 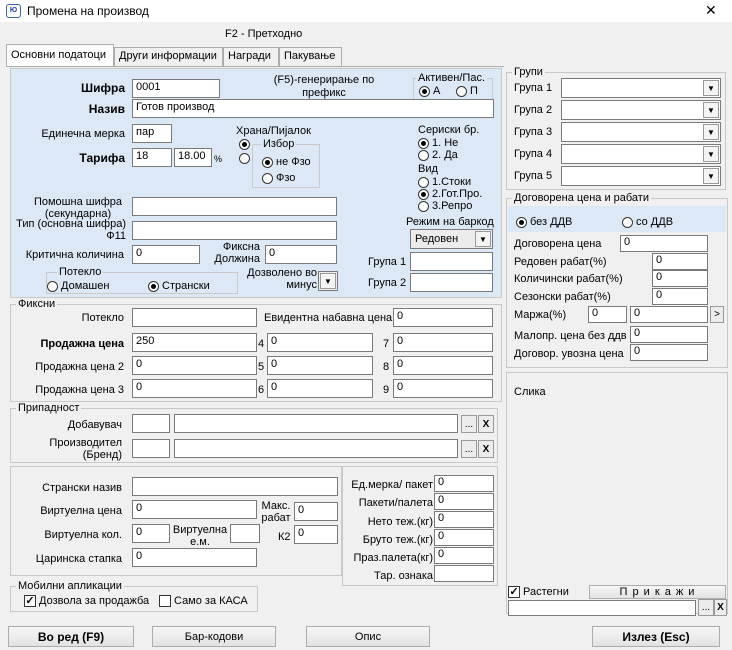 I want to click on carinska-input: 0, so click(x=194, y=557).